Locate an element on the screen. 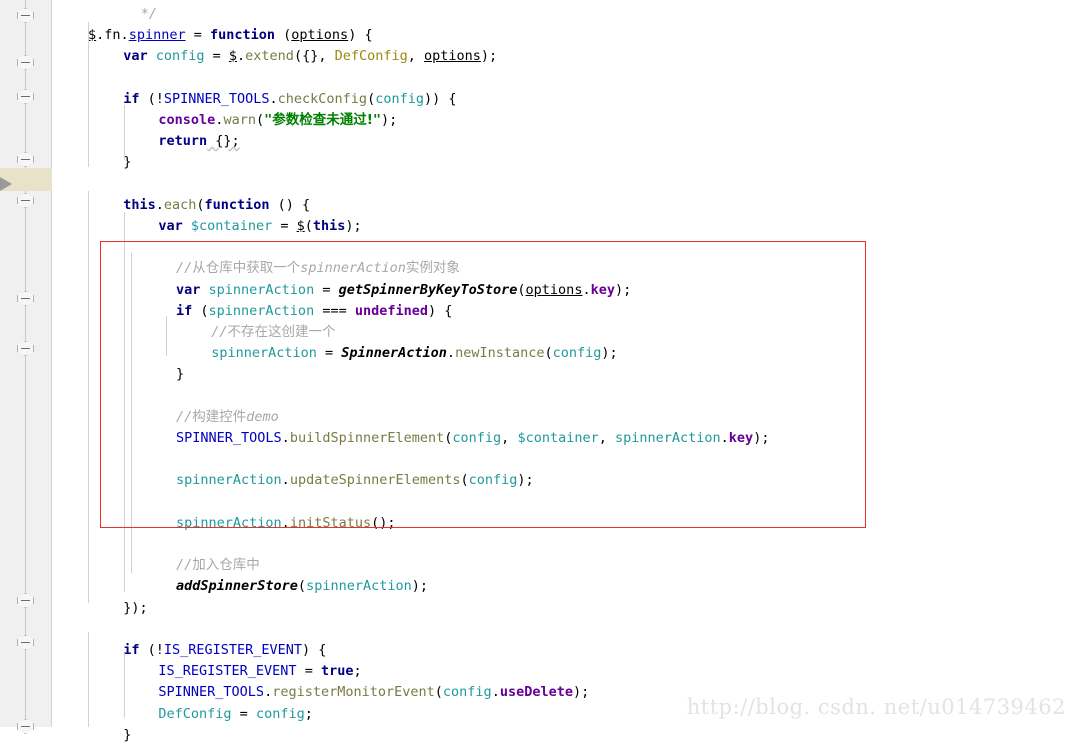  code-token: ({}, is located at coordinates (314, 56).